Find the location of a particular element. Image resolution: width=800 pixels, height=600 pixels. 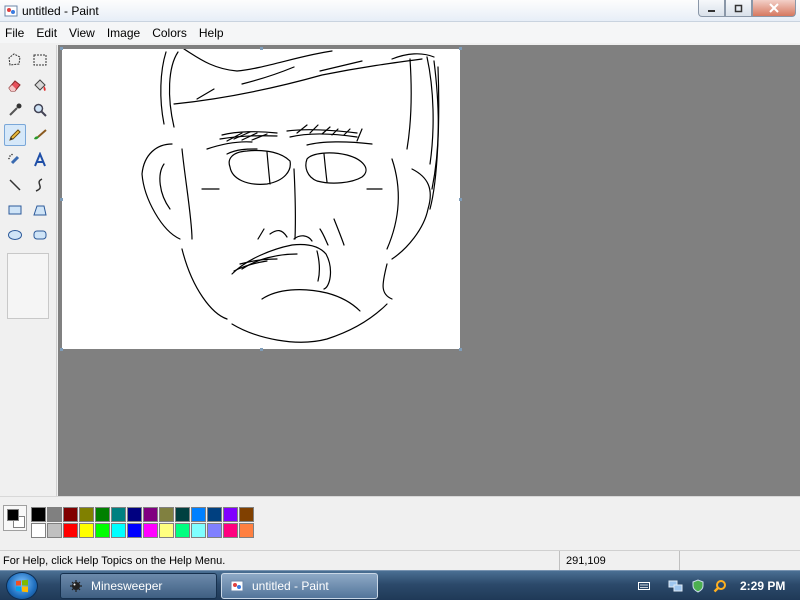

foreground-color is located at coordinates (13, 515).